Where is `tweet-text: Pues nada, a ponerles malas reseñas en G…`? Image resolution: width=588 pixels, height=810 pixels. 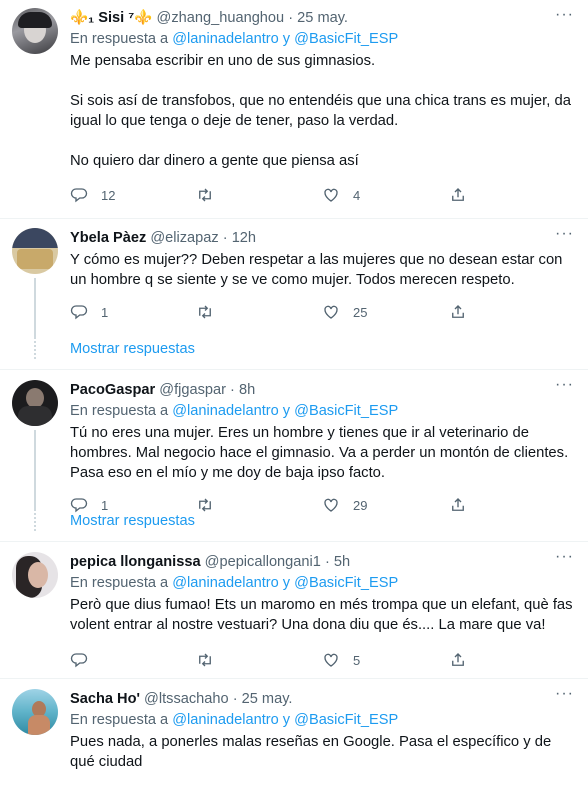
tweet-text: Pues nada, a ponerles malas reseñas en G… is located at coordinates (313, 752).